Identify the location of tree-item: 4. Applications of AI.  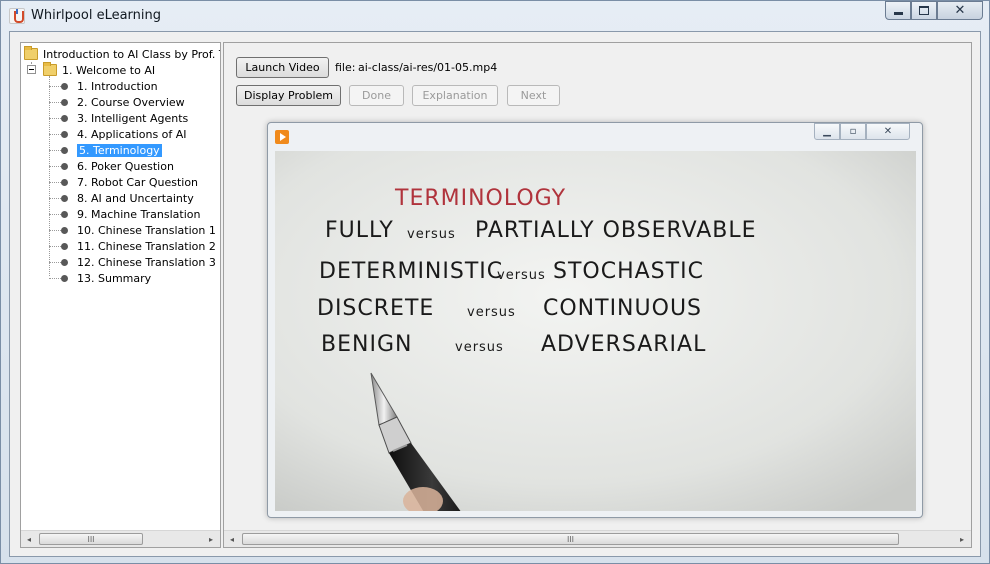
(132, 134).